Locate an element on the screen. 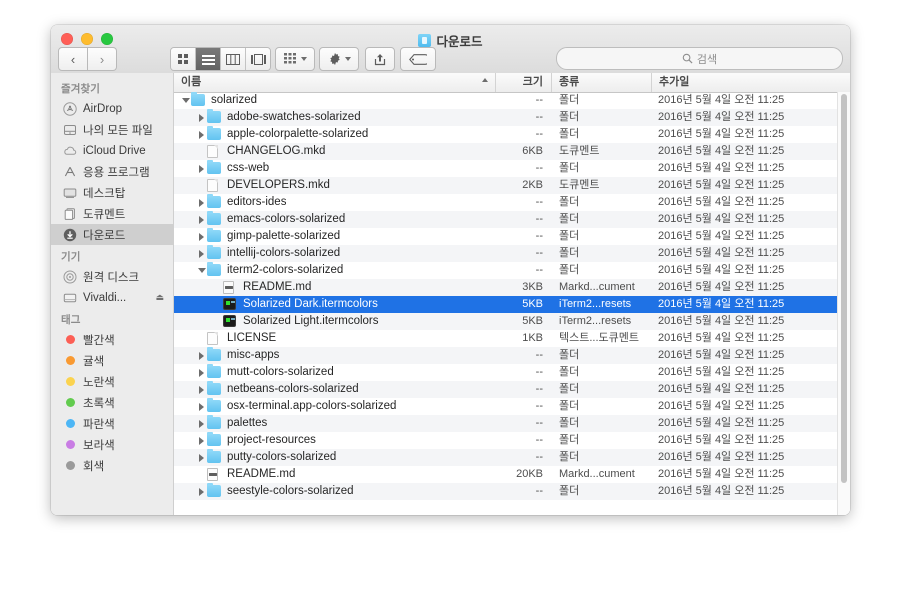 The width and height of the screenshot is (900, 600). coverflow-view-button is located at coordinates (258, 59).